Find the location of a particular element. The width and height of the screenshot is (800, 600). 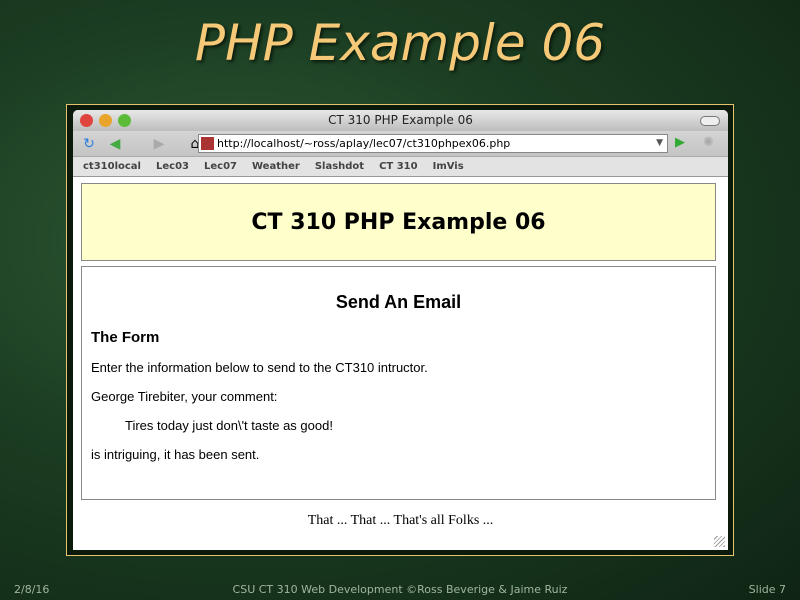

result-text: is intriguing, it has been sent. is located at coordinates (175, 454).